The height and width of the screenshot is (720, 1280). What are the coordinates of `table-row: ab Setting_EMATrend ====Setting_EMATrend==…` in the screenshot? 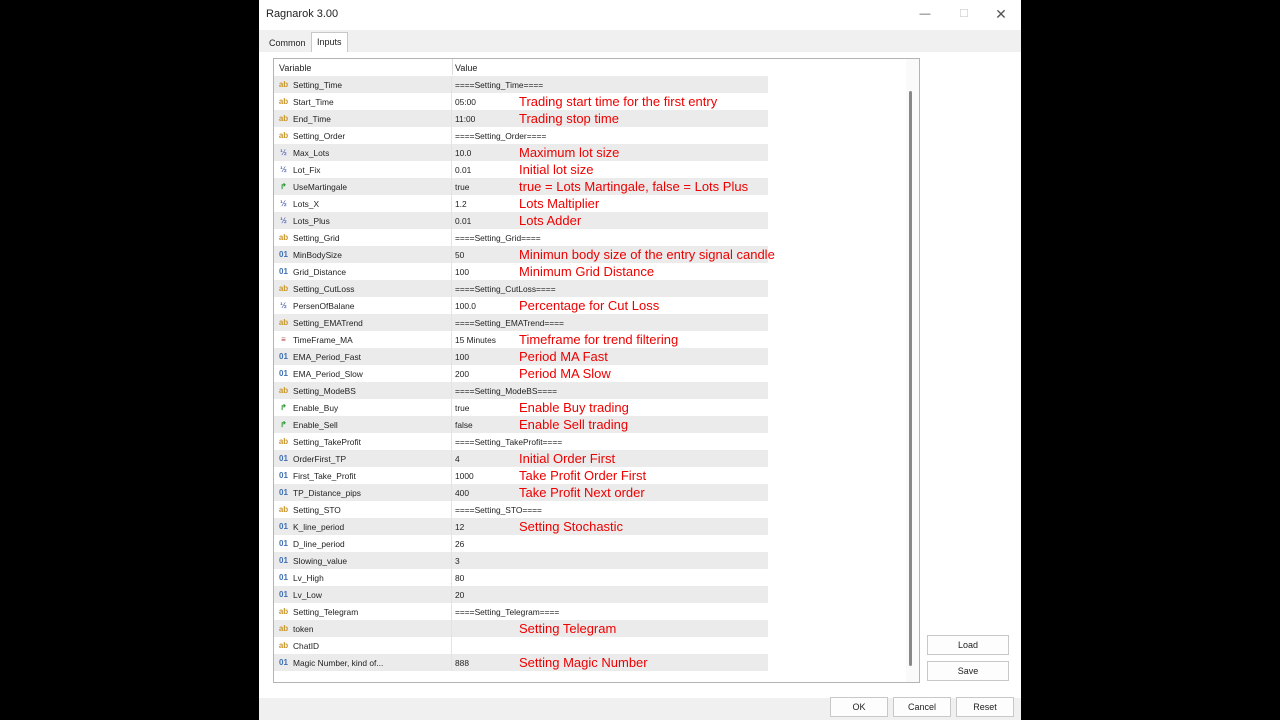 It's located at (521, 322).